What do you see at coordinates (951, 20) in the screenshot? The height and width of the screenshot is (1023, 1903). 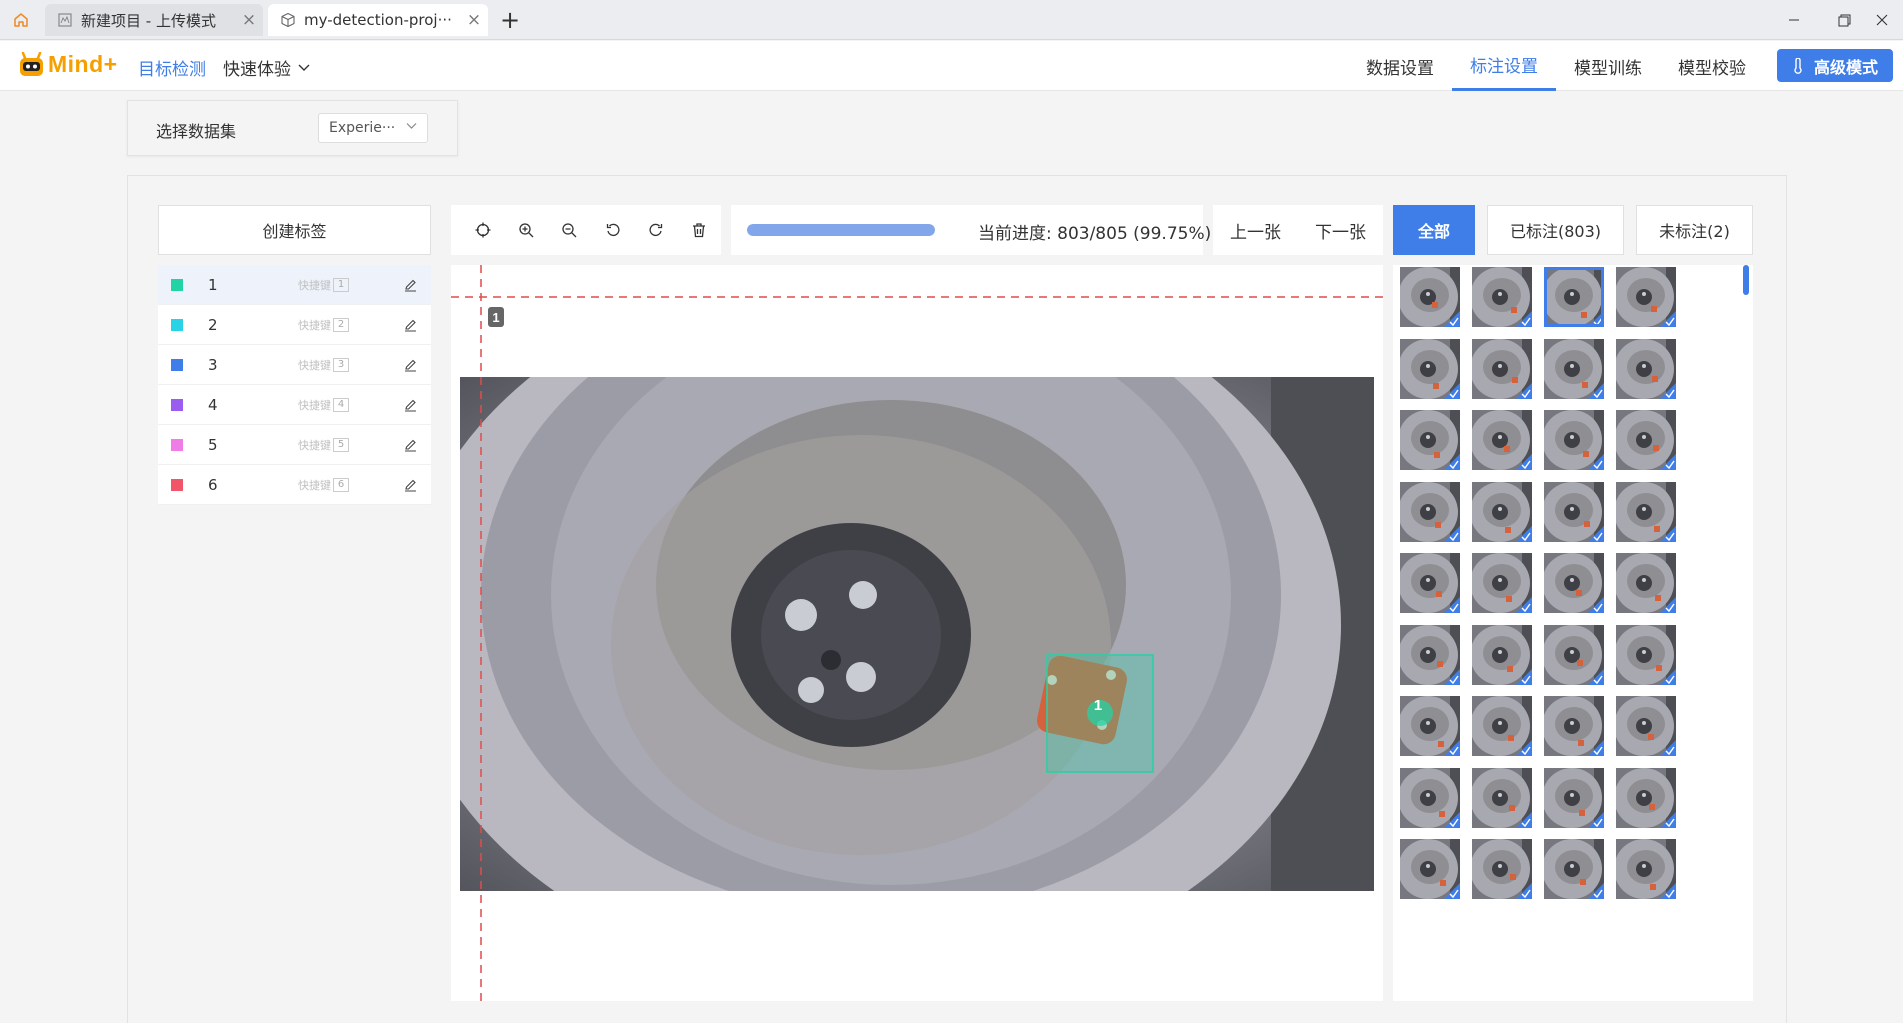 I see `title-bar: 新建项目 - 上传模式 × my-detection-proj··· × +` at bounding box center [951, 20].